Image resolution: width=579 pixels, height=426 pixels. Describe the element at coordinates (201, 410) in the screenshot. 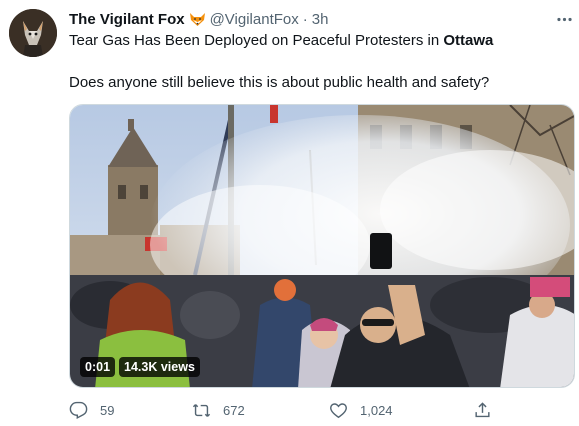

I see `retweet-icon` at that location.